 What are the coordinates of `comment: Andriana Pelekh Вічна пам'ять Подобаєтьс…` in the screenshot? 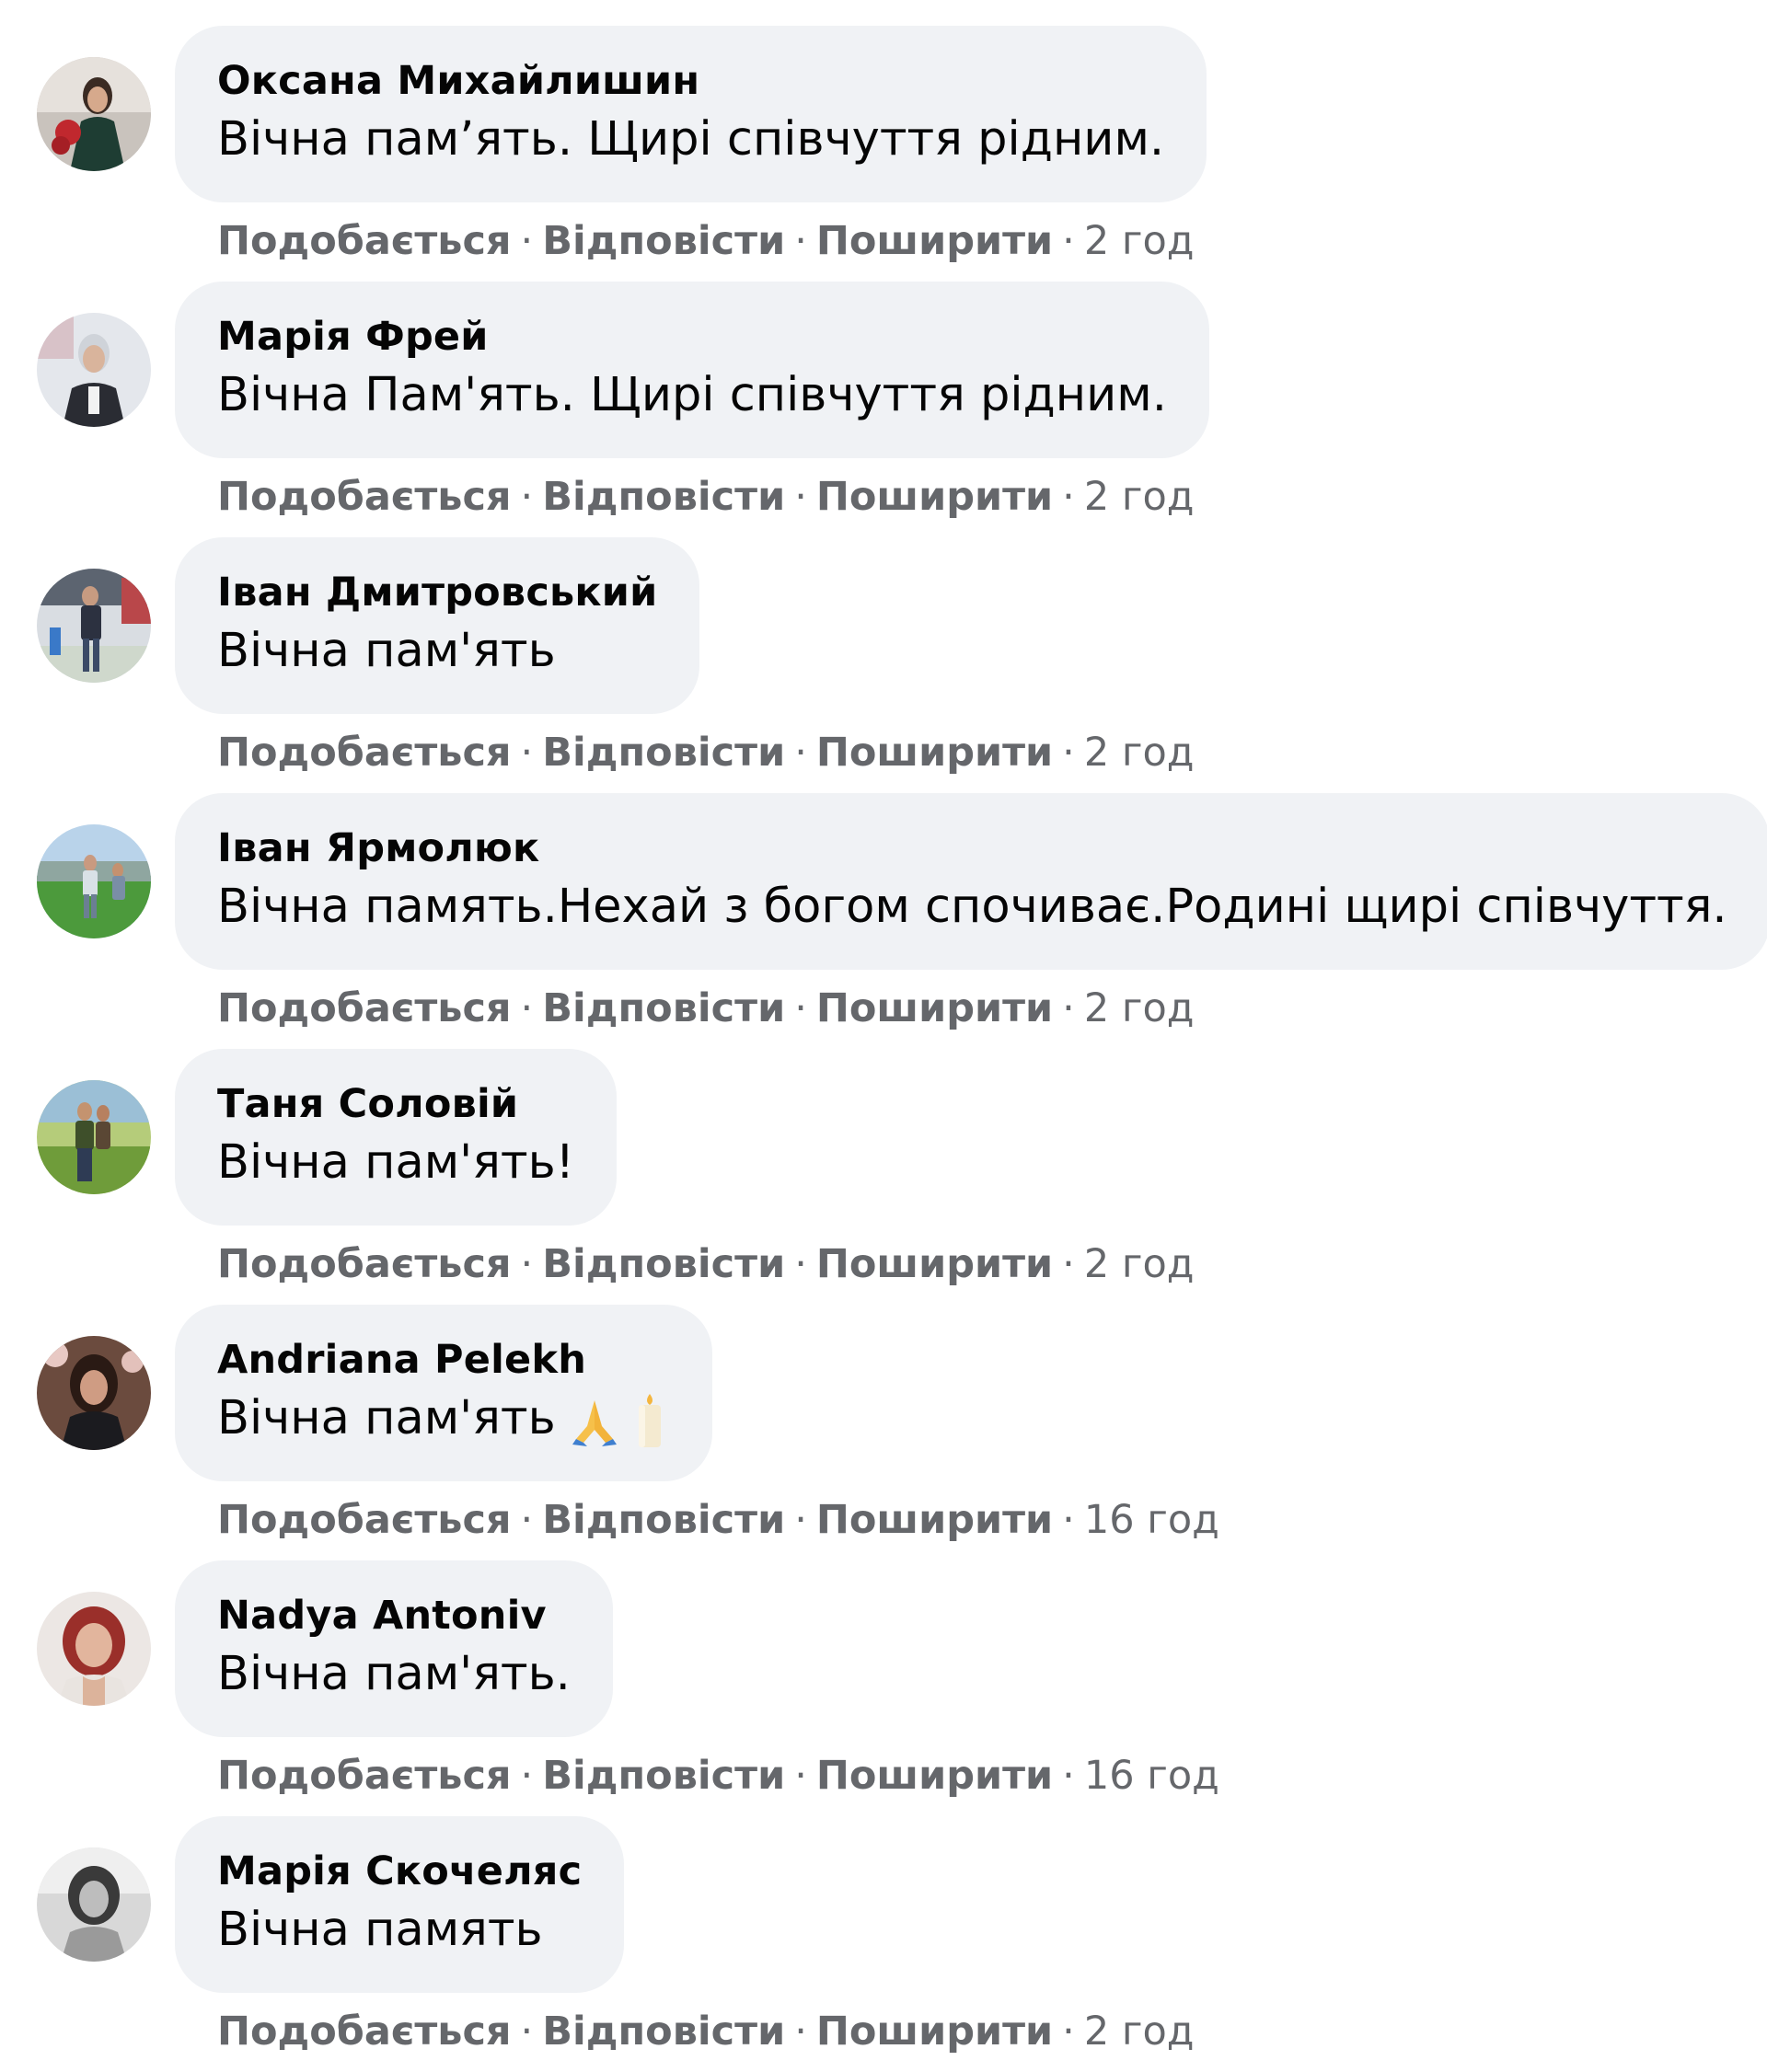 It's located at (883, 1432).